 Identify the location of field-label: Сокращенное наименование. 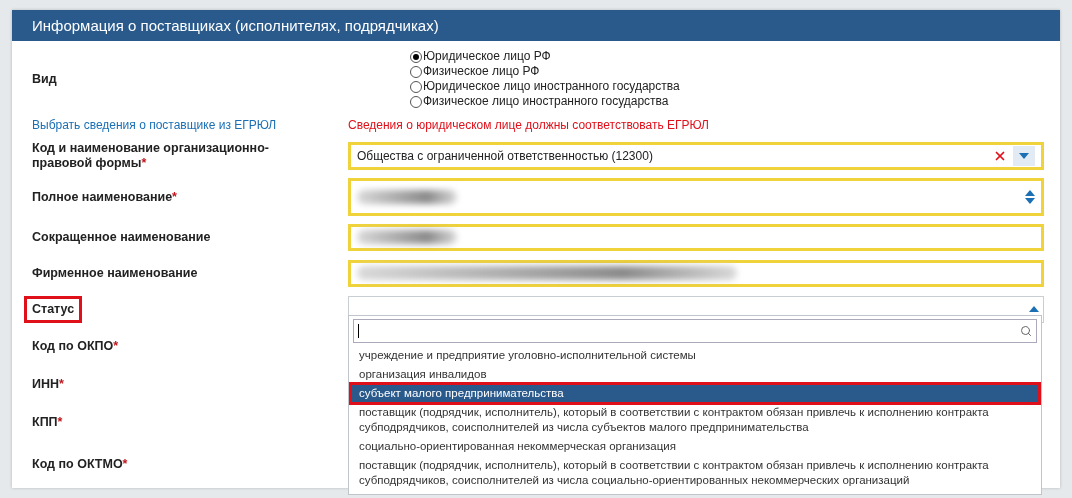
(121, 237).